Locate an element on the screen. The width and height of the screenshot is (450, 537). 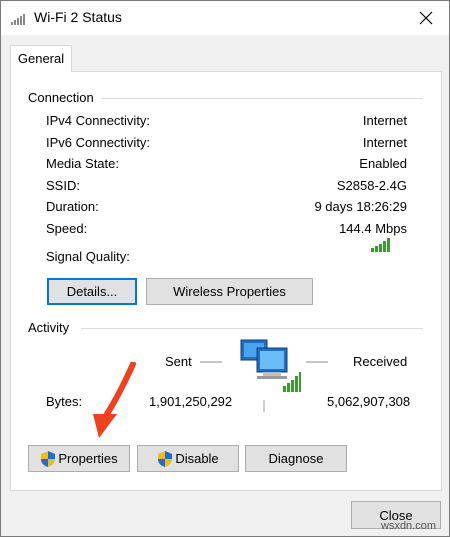
properties-button: Properties is located at coordinates (79, 458).